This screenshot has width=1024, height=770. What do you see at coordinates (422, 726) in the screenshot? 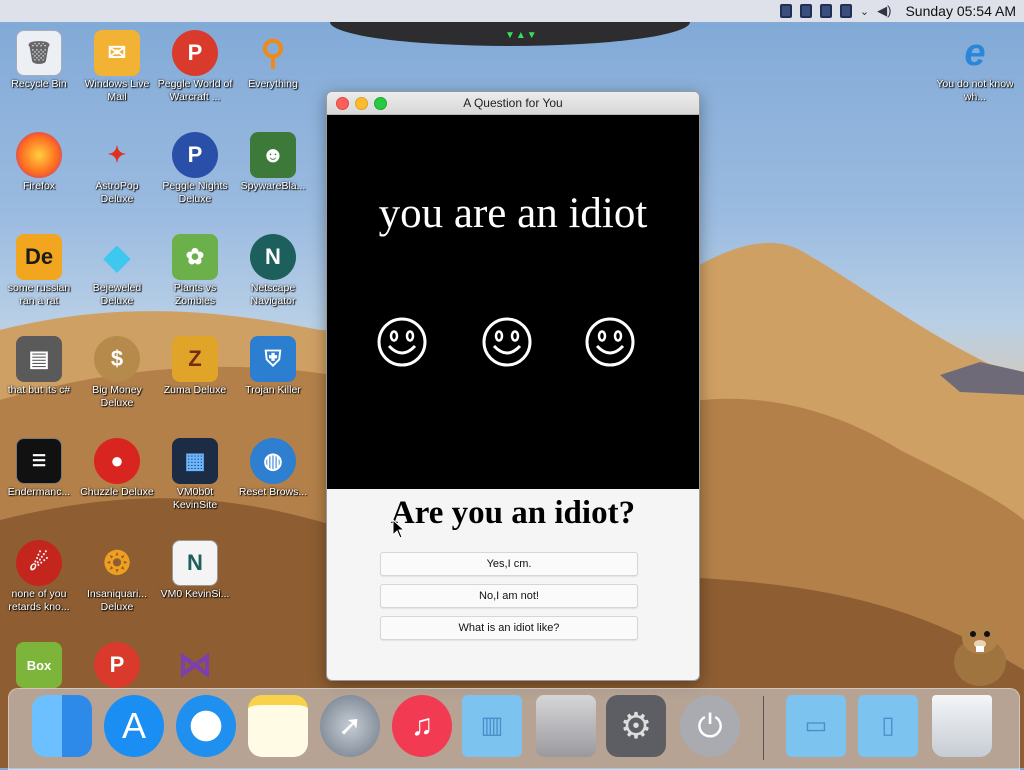
I see `music-icon: ♫` at bounding box center [422, 726].